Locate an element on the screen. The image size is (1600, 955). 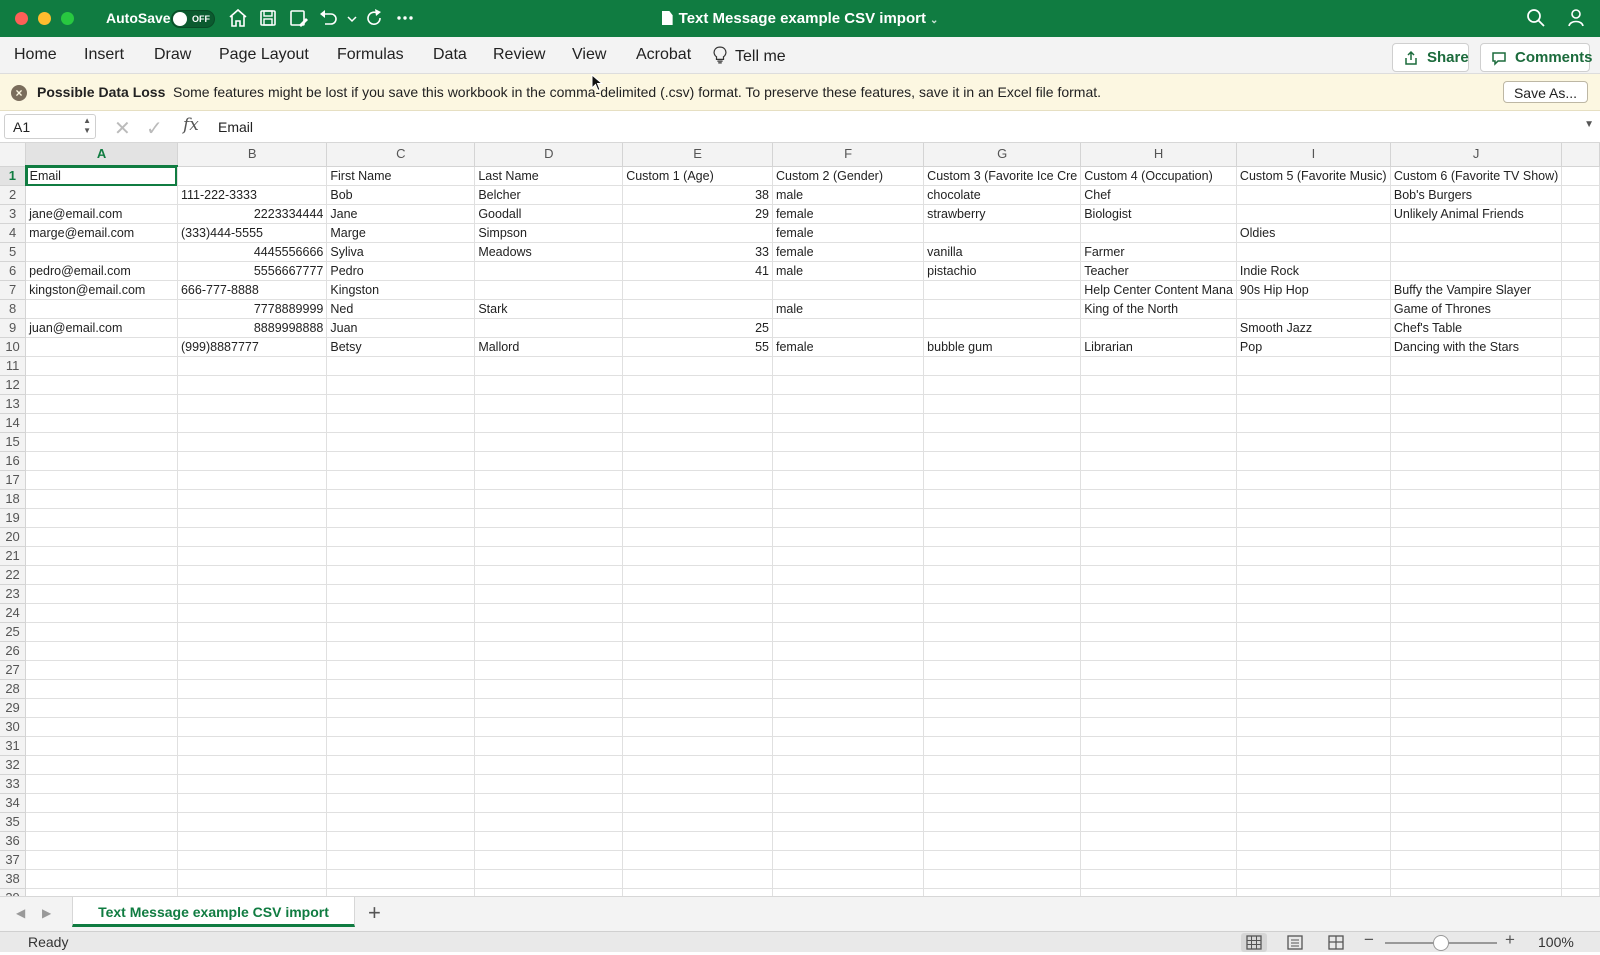
row-header: 26 is located at coordinates (13, 651).